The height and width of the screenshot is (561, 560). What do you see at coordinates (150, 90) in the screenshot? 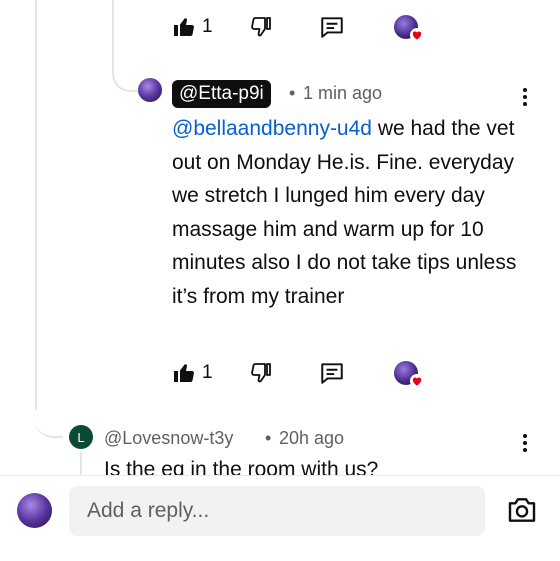
I see `reply-author-avatar` at bounding box center [150, 90].